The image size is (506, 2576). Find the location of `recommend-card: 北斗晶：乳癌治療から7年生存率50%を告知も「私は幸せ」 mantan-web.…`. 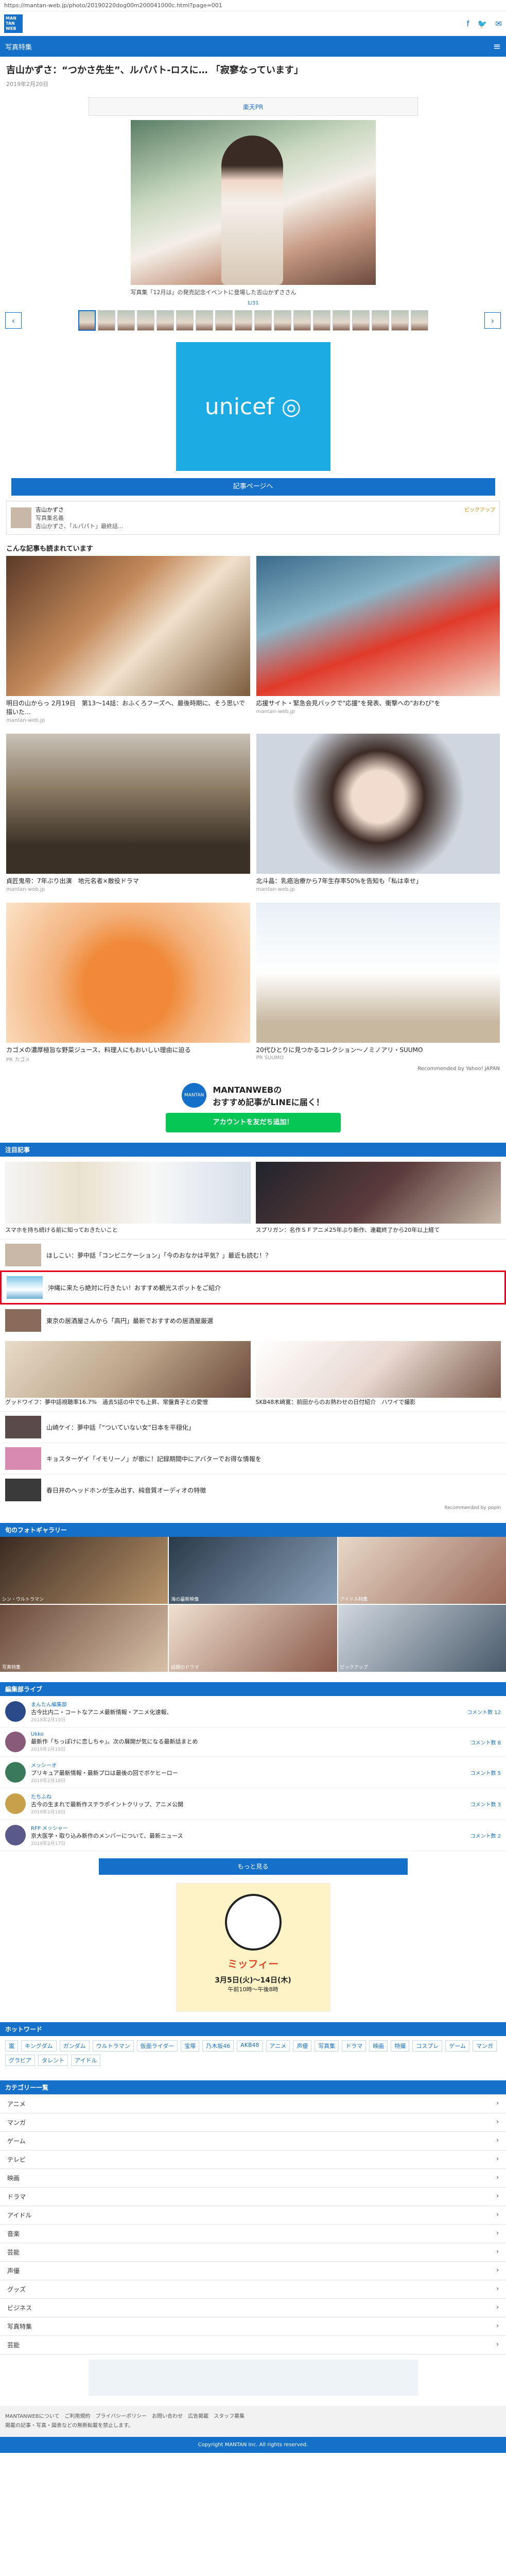

recommend-card: 北斗晶：乳癌治療から7年生存率50%を告知も「私は幸せ」 mantan-web.… is located at coordinates (378, 812).